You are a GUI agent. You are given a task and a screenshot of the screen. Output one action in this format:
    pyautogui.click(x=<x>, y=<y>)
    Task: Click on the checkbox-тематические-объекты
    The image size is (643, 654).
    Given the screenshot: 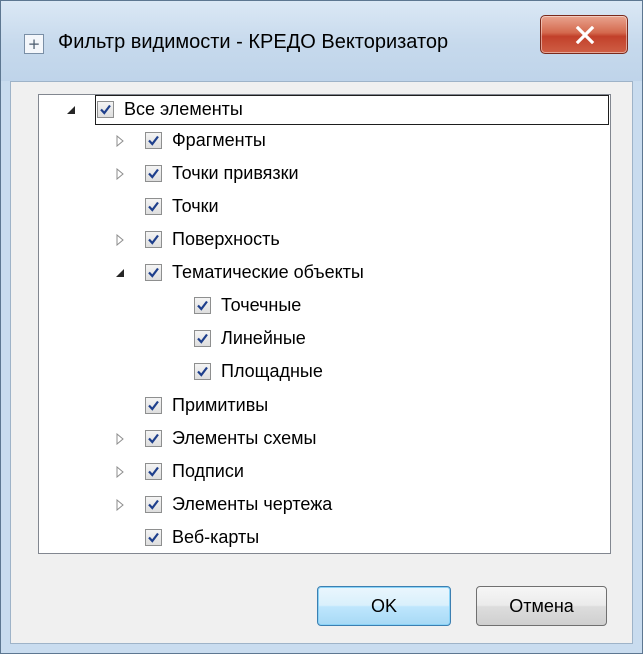 What is the action you would take?
    pyautogui.click(x=153, y=272)
    